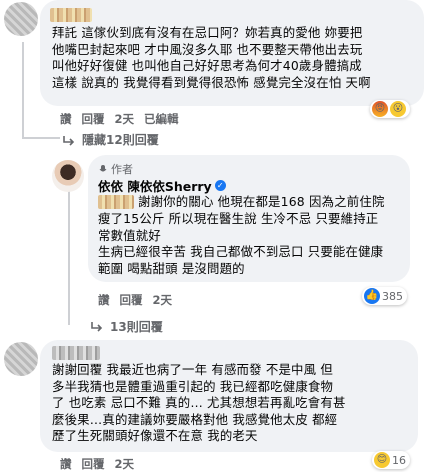 The image size is (426, 472). What do you see at coordinates (68, 176) in the screenshot?
I see `author-avatar` at bounding box center [68, 176].